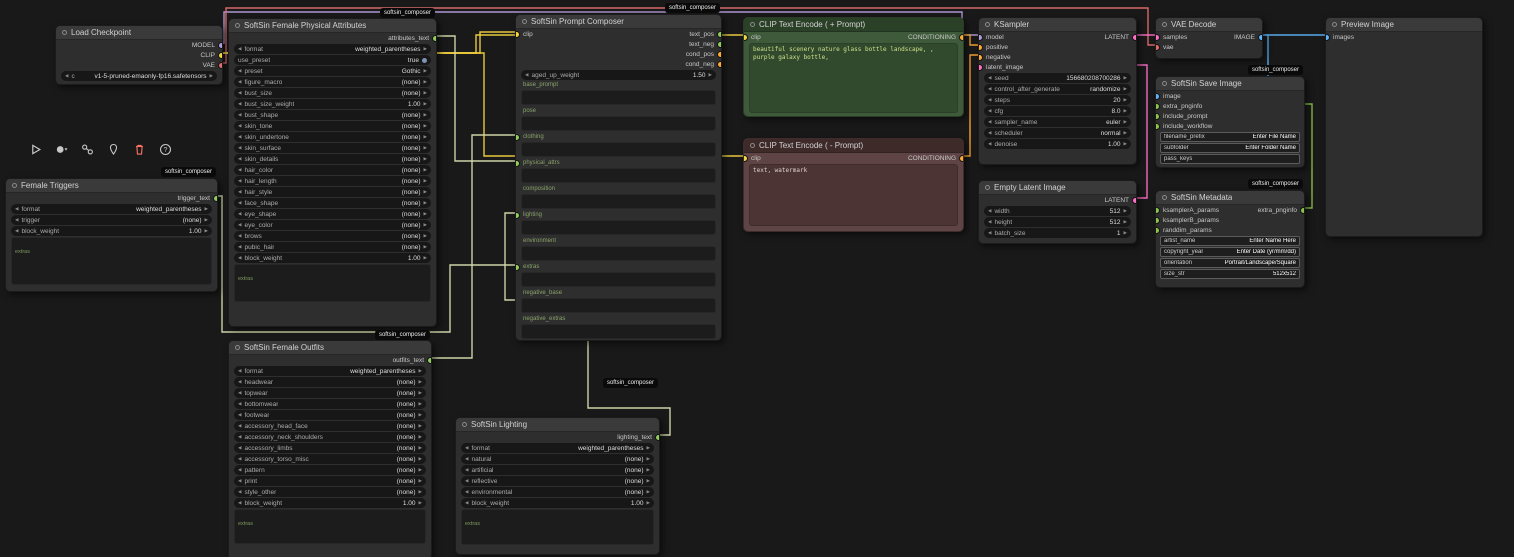  I want to click on output-slot-text_neg, so click(719, 44).